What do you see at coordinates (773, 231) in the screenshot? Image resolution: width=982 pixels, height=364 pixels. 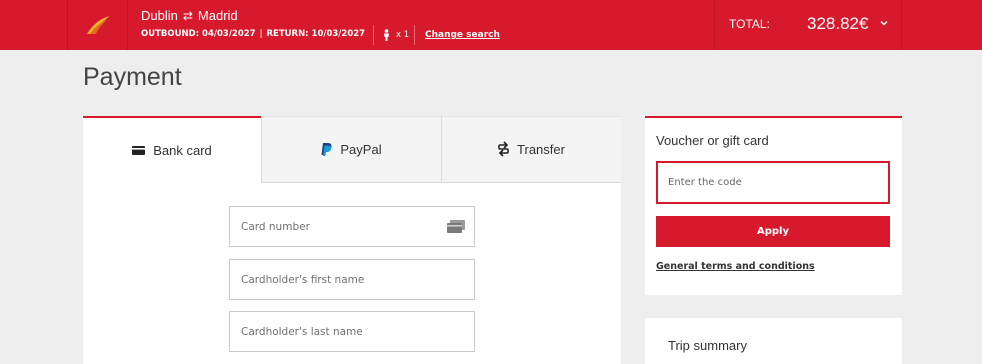 I see `apply-button: Apply` at bounding box center [773, 231].